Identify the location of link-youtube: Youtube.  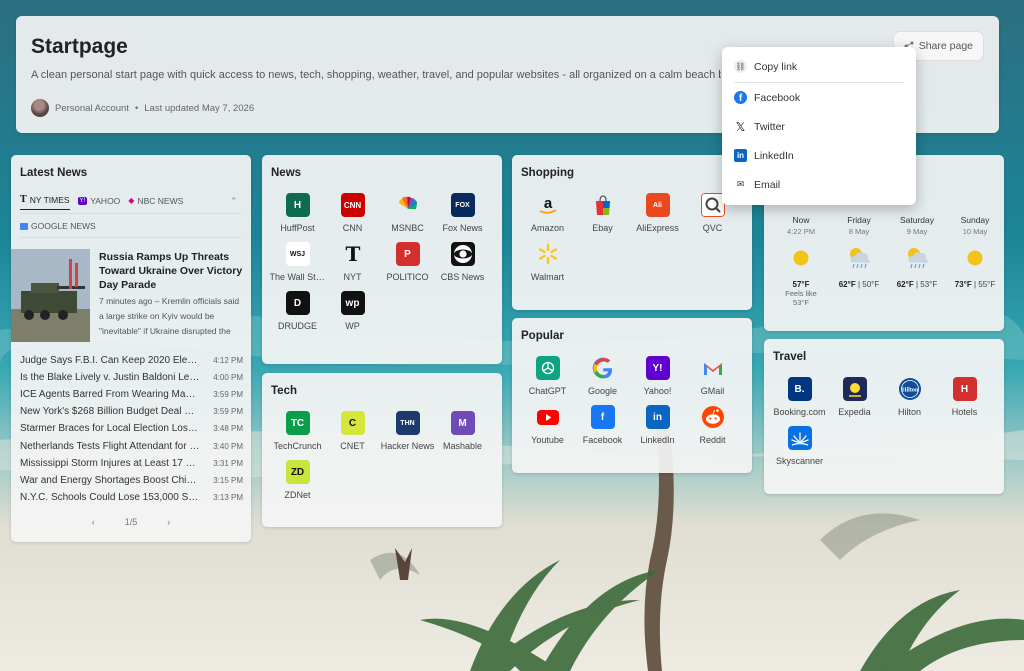
(547, 425).